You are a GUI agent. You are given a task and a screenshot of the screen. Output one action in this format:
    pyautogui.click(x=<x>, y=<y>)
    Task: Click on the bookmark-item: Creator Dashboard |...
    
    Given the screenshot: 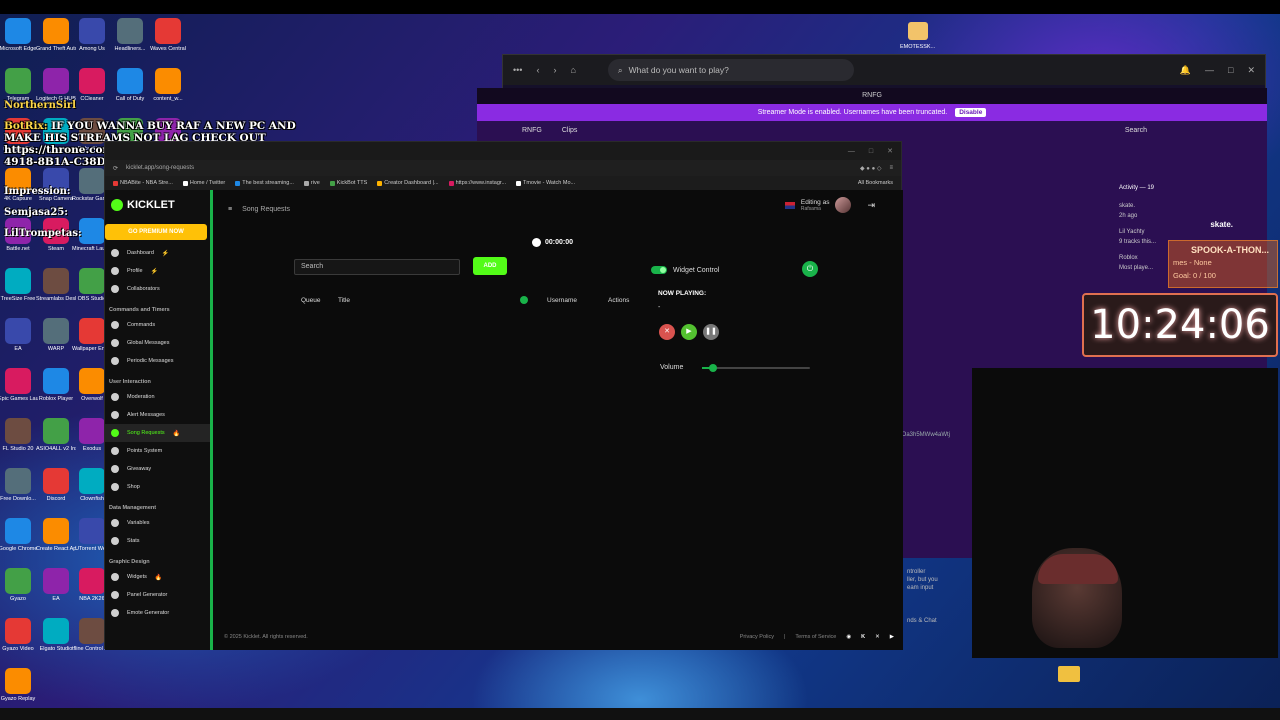 What is the action you would take?
    pyautogui.click(x=408, y=183)
    